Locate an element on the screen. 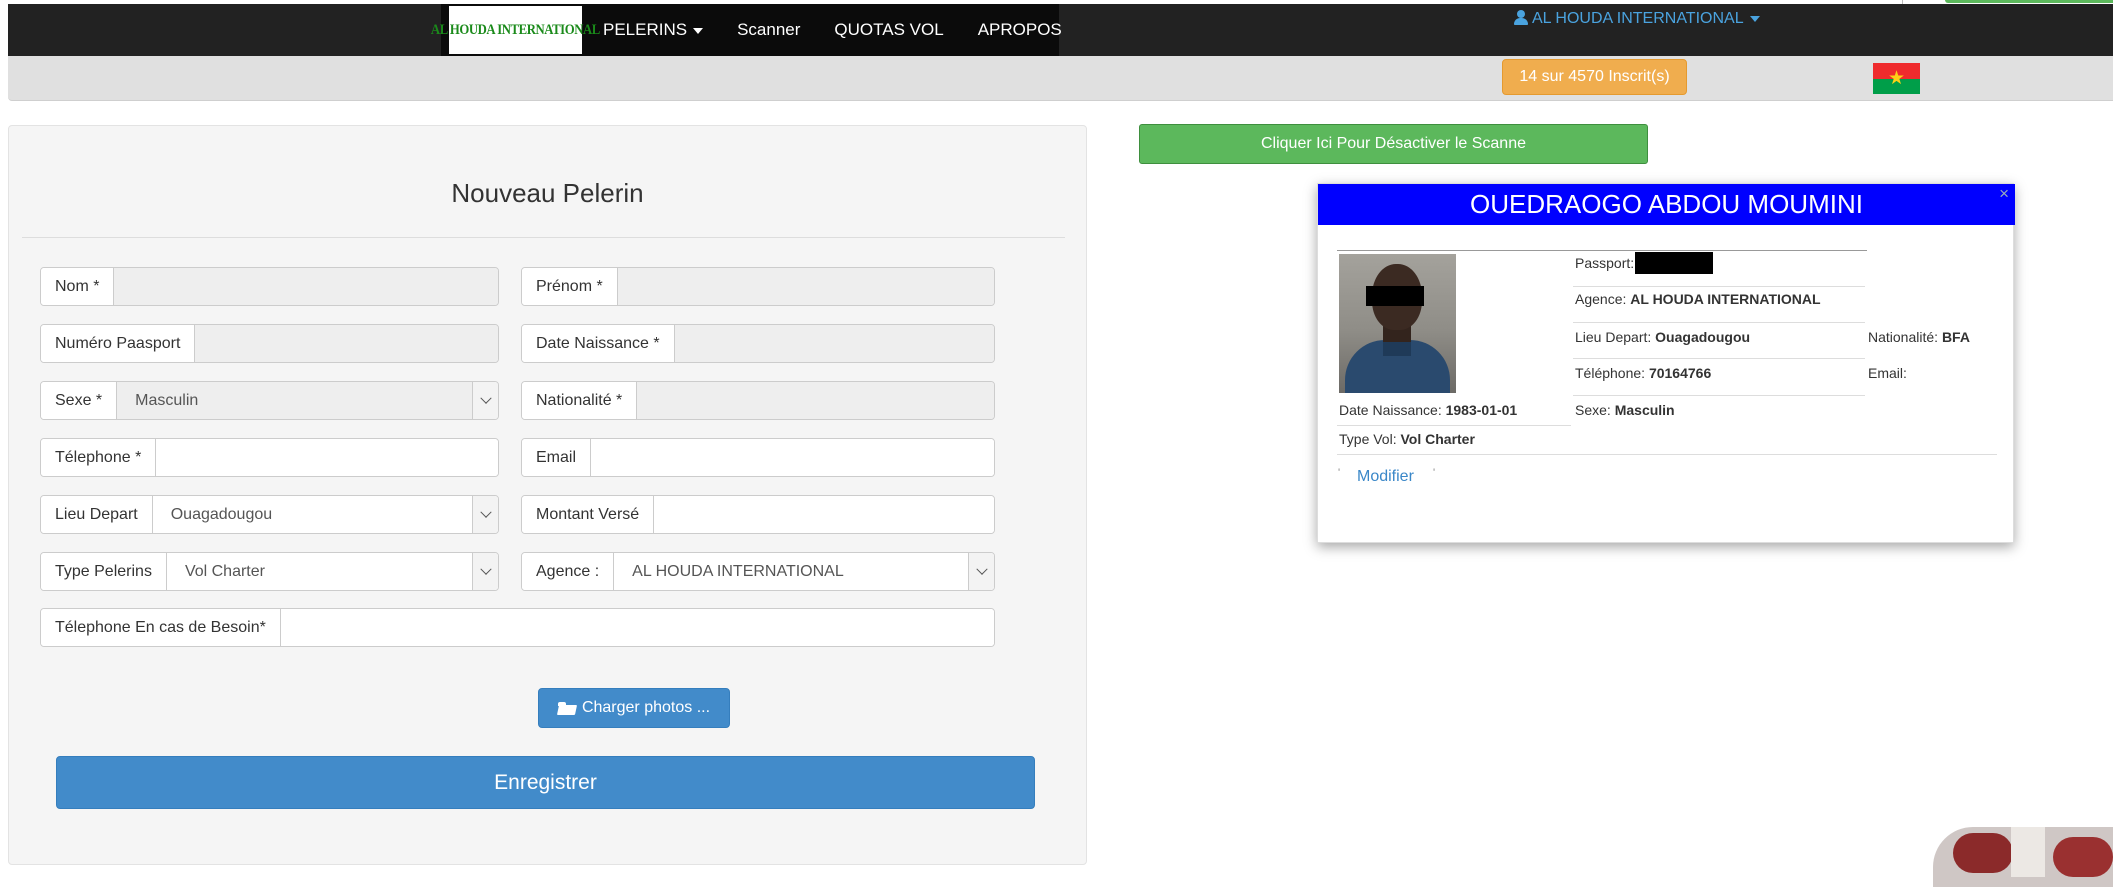 This screenshot has height=887, width=2113. lieu-depart-select-value: Ouagadougou is located at coordinates (221, 514).